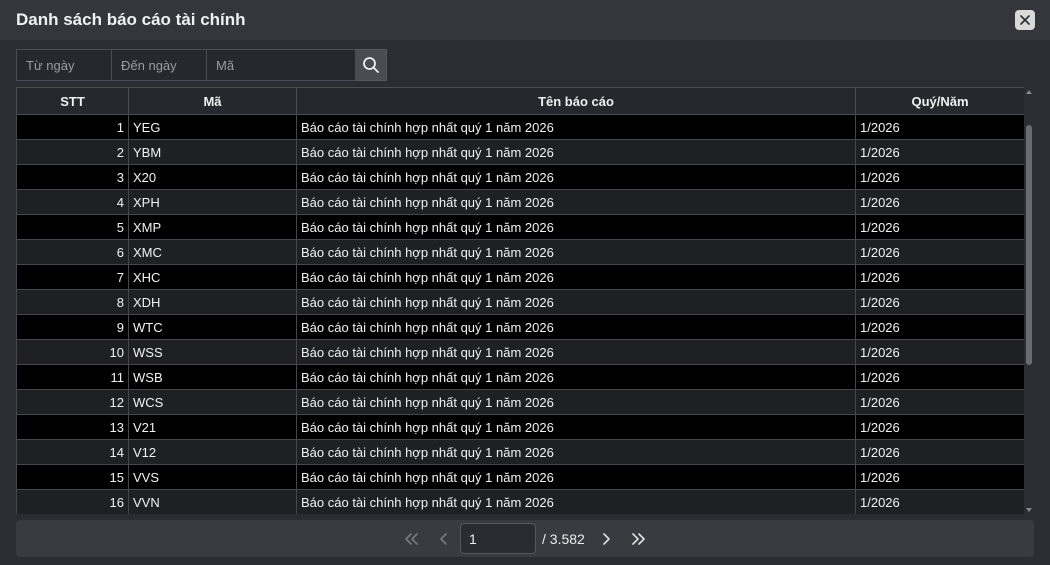 The image size is (1050, 565). What do you see at coordinates (1029, 510) in the screenshot?
I see `scroll-down-arrow-icon` at bounding box center [1029, 510].